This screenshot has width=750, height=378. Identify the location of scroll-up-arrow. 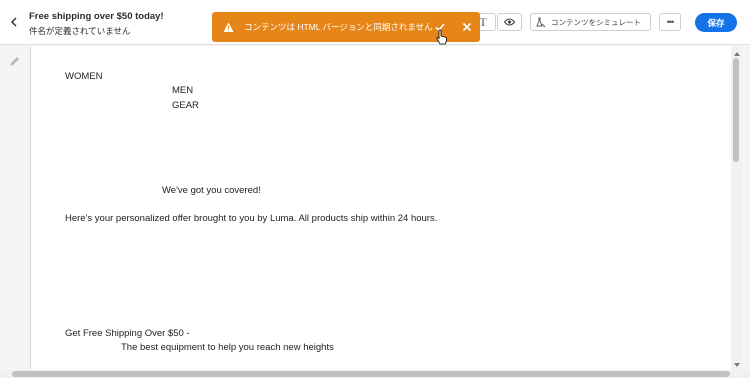
(737, 54).